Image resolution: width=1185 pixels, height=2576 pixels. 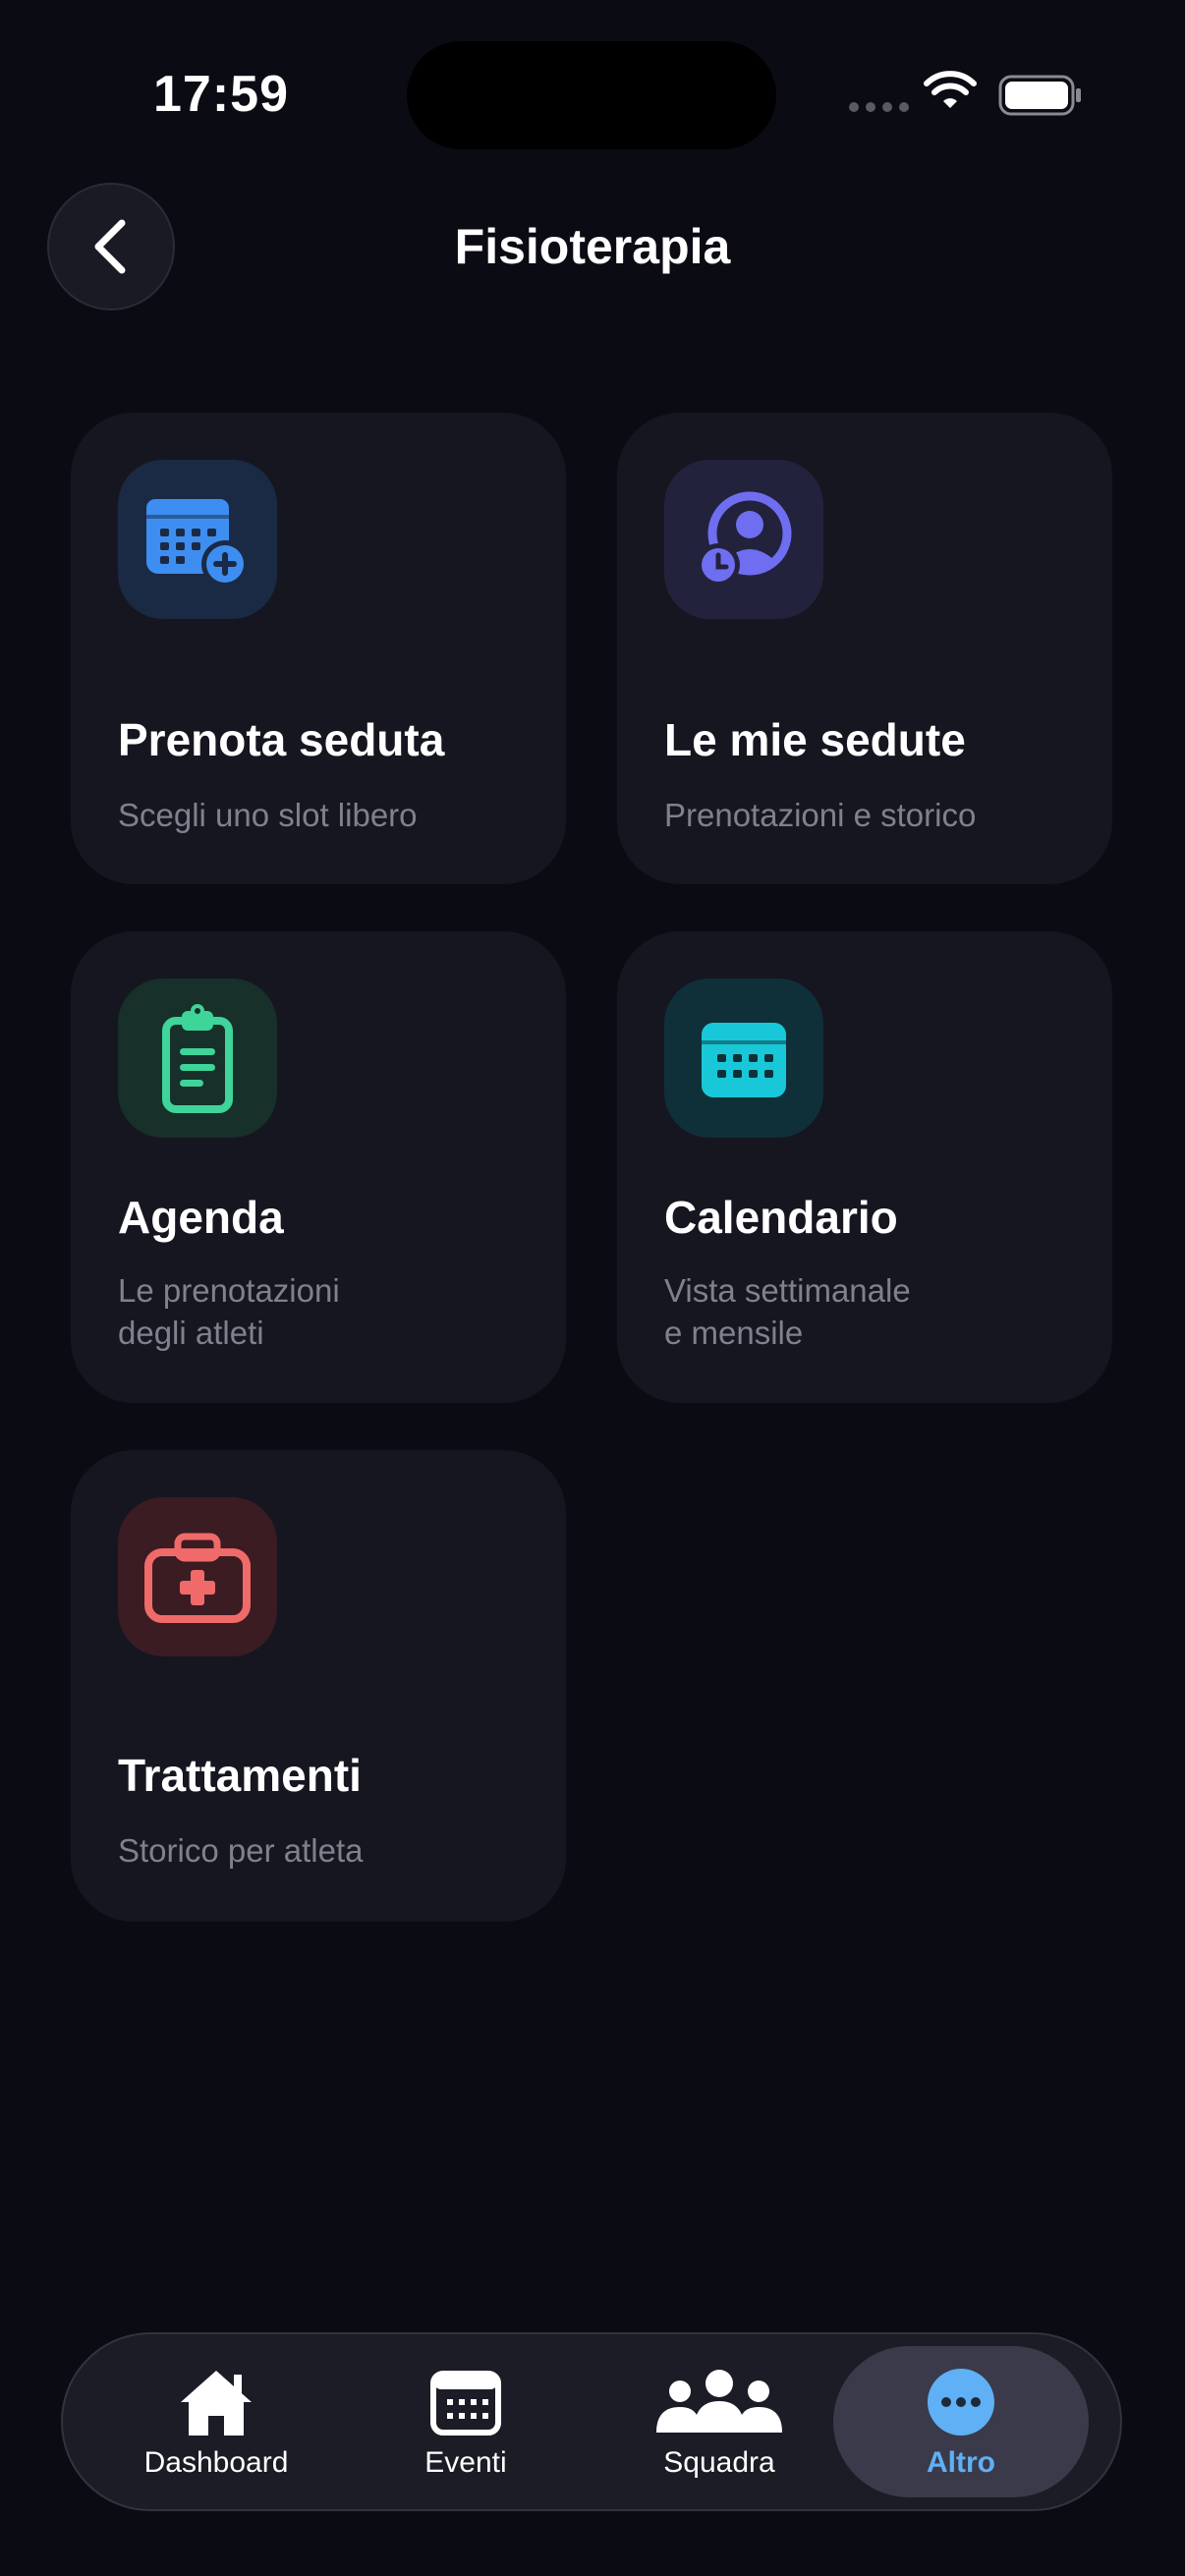 What do you see at coordinates (865, 1167) in the screenshot?
I see `card-calendario: Calendario Vista settimanale e mensile` at bounding box center [865, 1167].